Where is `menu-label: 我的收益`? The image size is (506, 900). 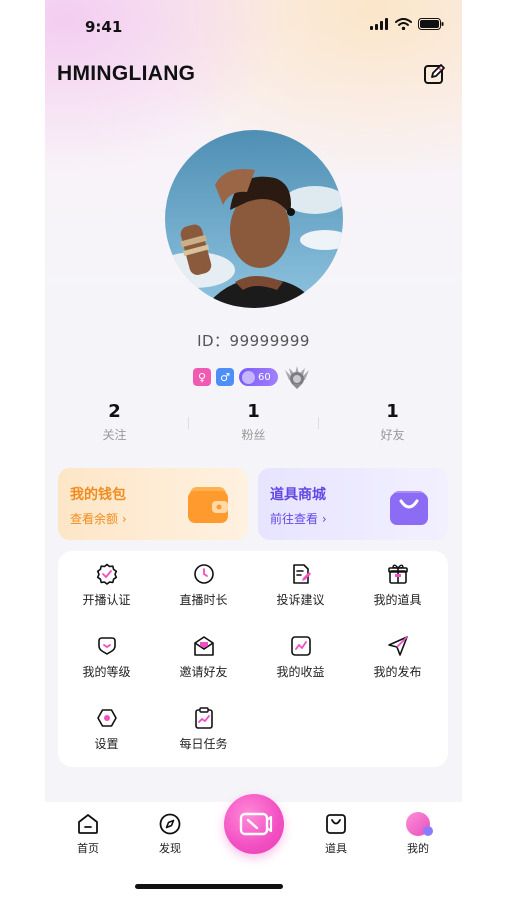 menu-label: 我的收益 is located at coordinates (300, 672).